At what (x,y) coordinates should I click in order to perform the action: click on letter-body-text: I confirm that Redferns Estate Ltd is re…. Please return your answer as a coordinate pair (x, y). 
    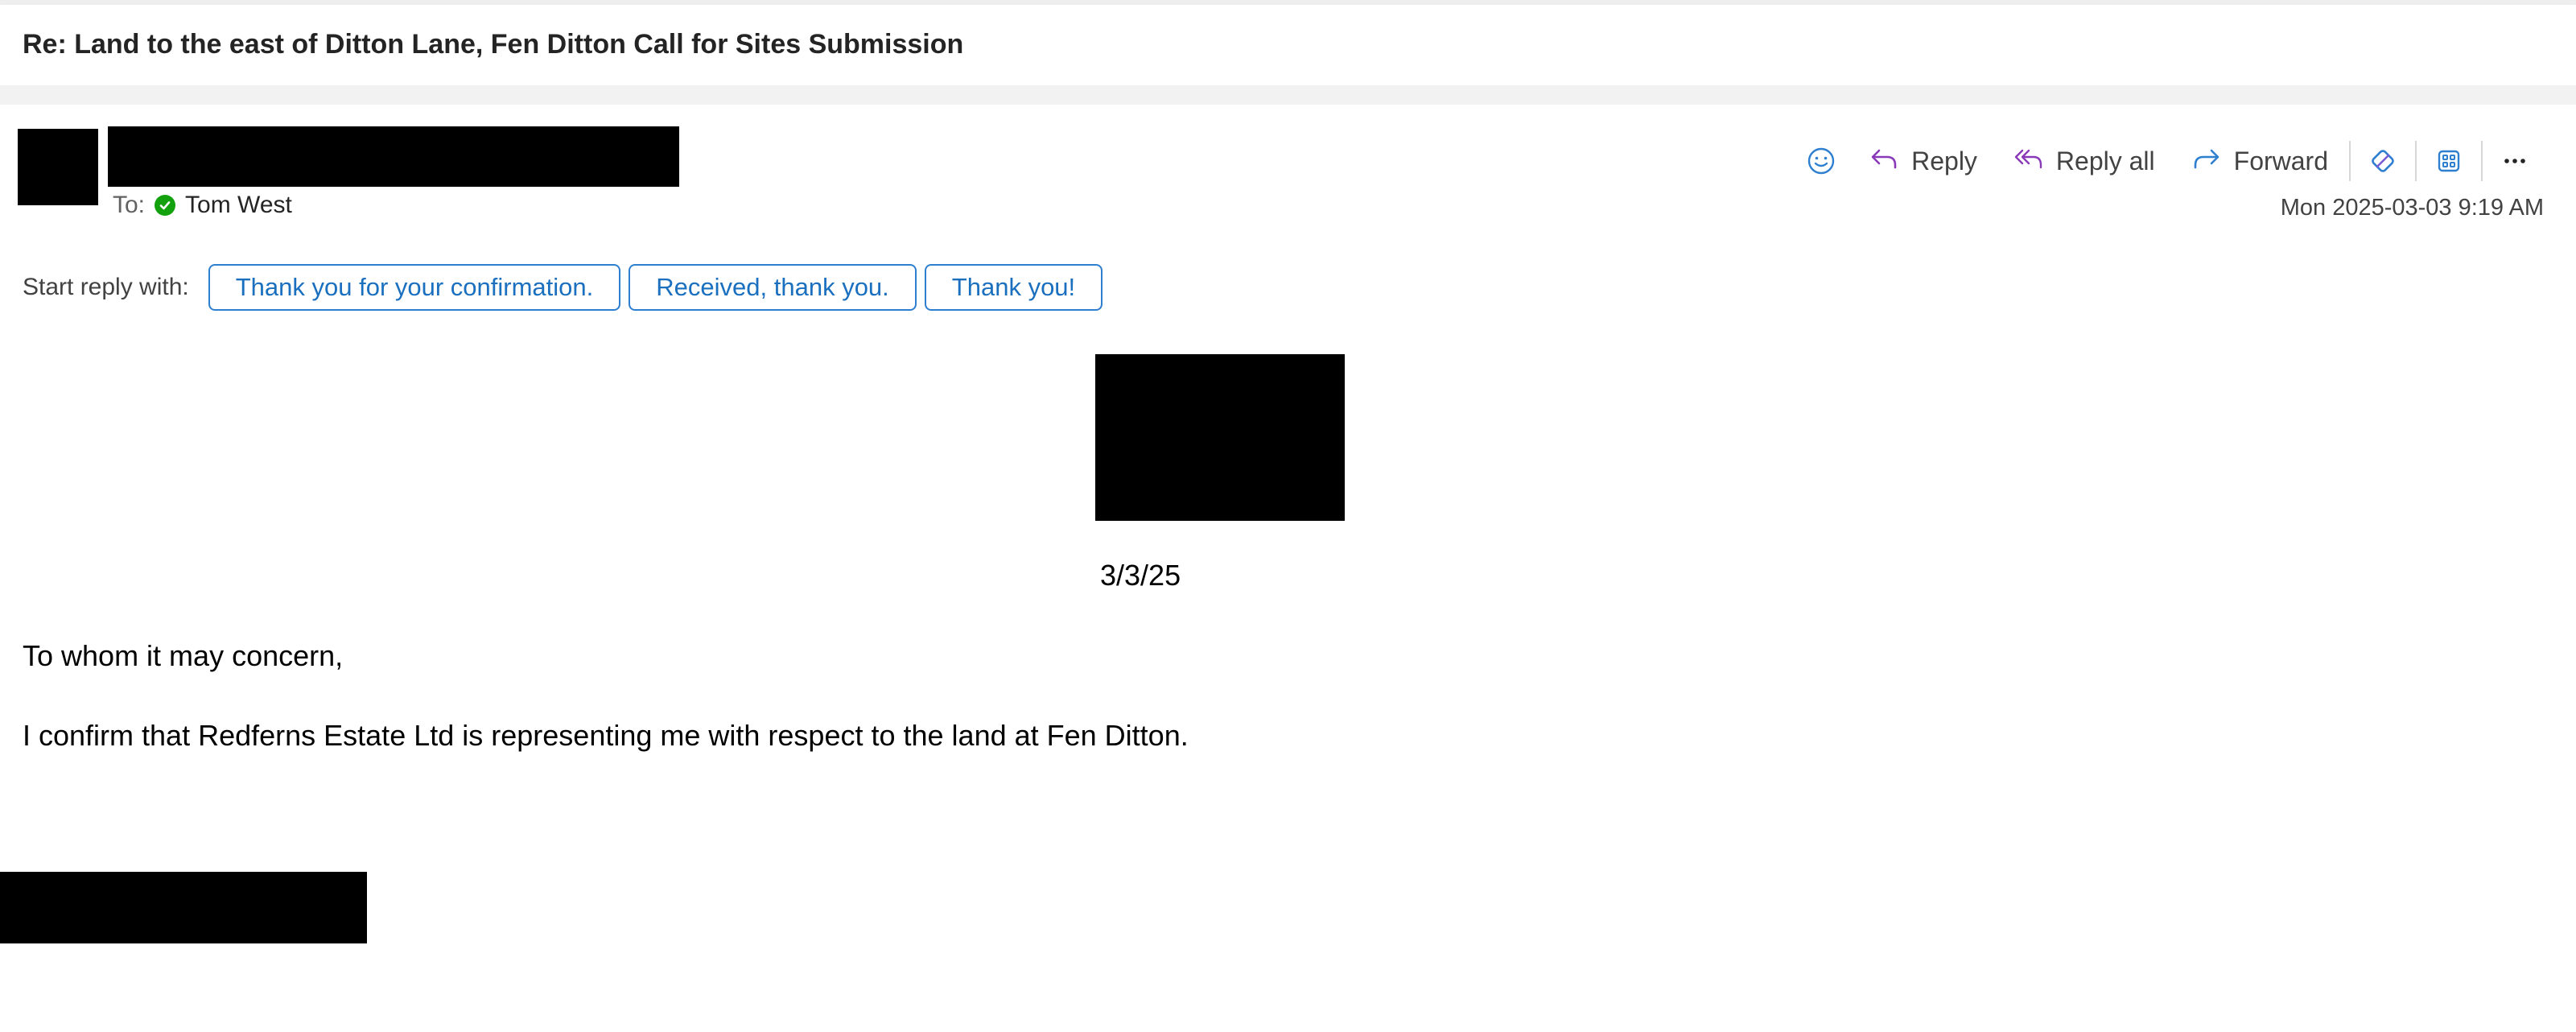
    Looking at the image, I should click on (606, 735).